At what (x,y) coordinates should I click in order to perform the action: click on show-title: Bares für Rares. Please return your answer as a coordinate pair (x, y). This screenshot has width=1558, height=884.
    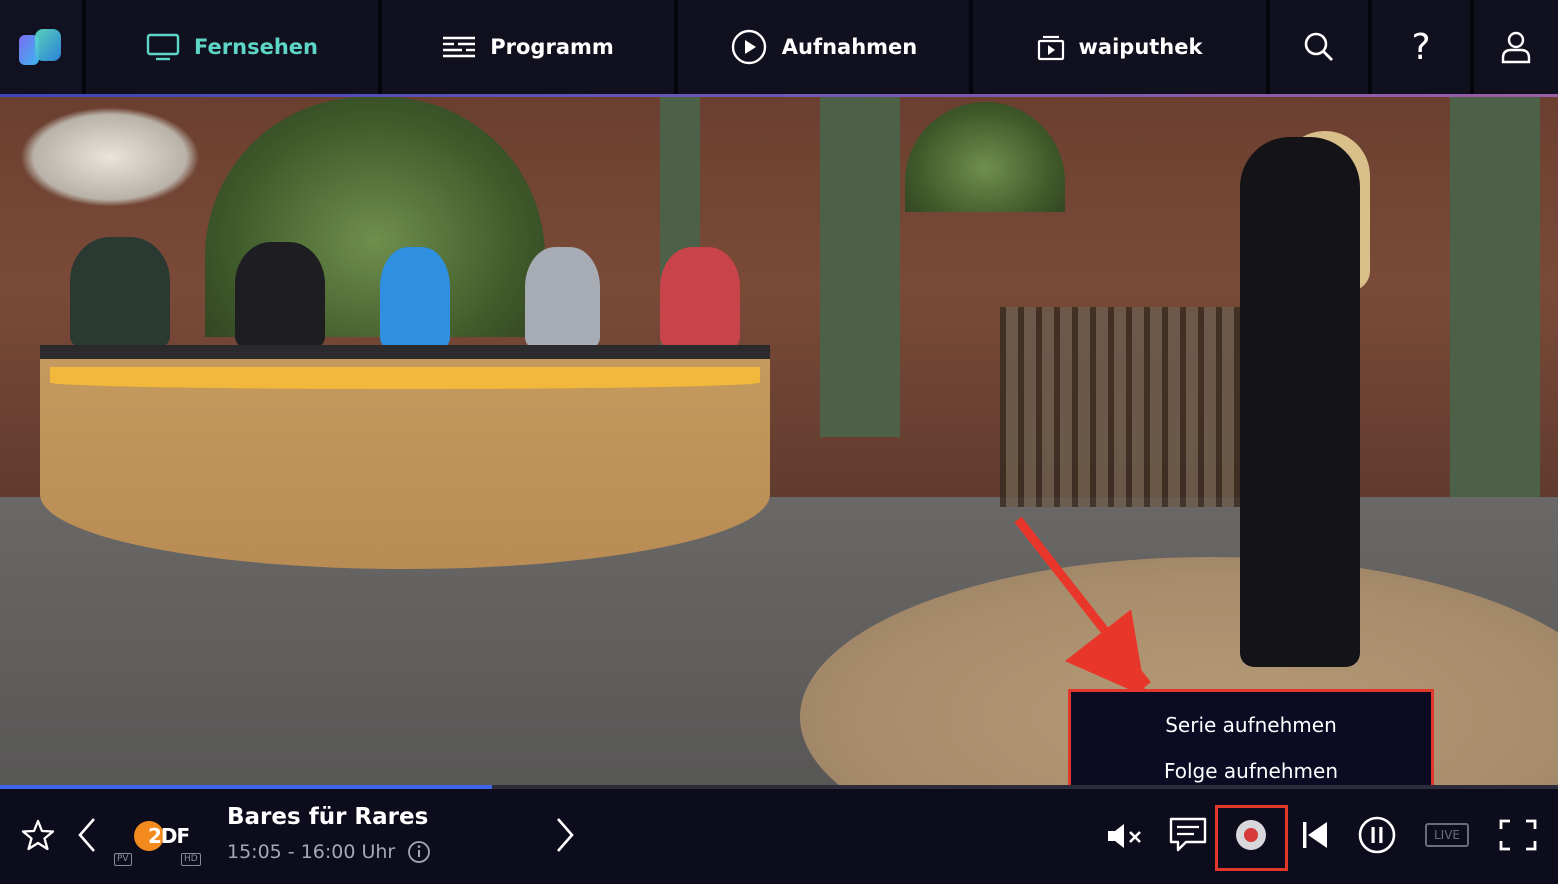
    Looking at the image, I should click on (328, 817).